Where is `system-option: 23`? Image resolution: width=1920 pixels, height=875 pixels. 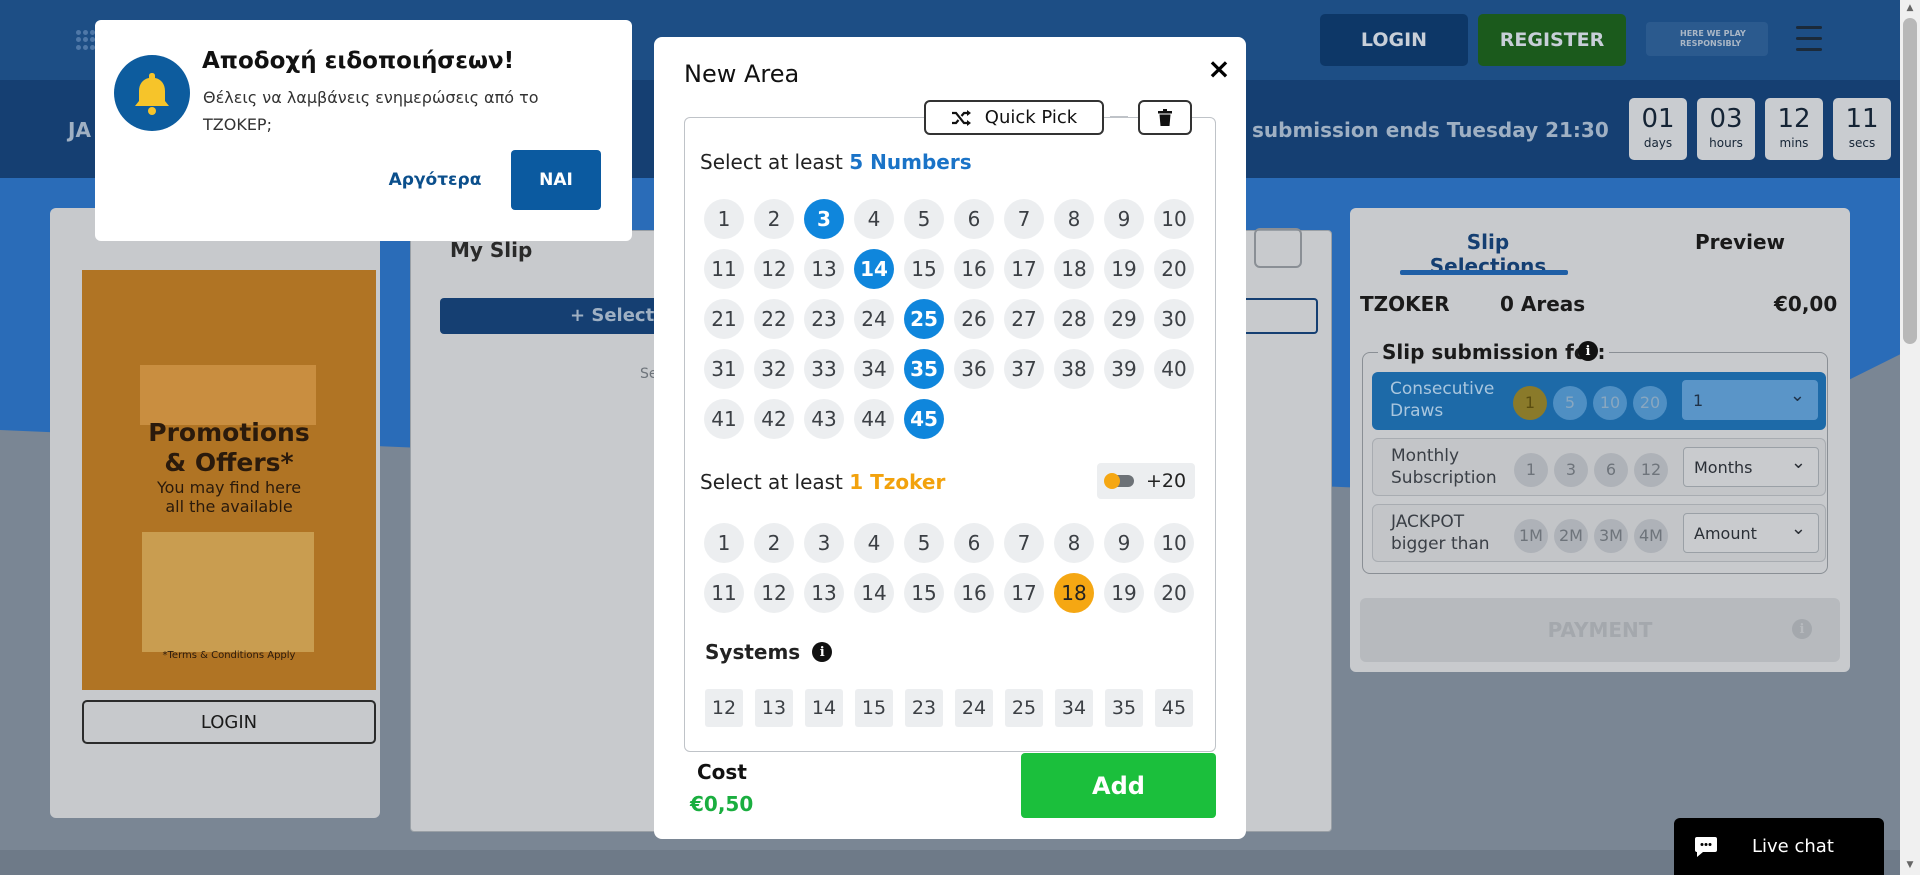 system-option: 23 is located at coordinates (924, 708).